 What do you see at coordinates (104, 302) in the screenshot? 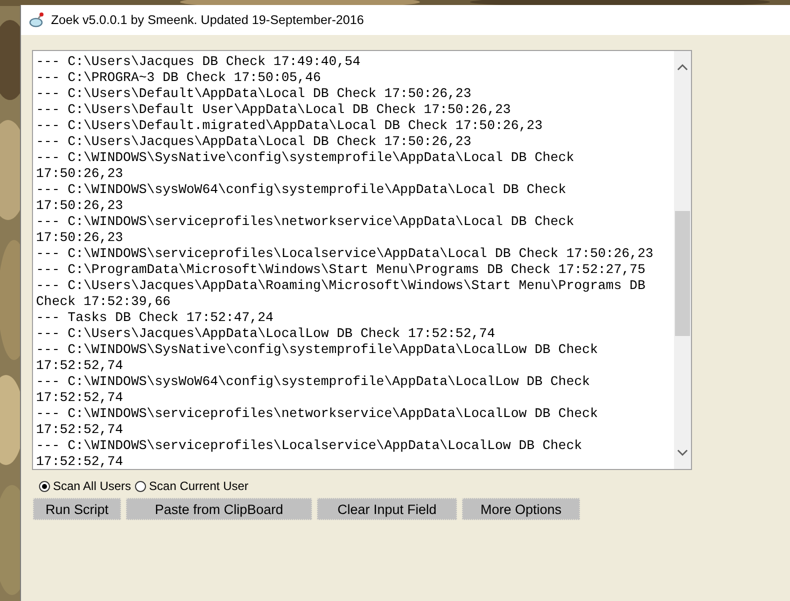
I see `log-line: Check 17:52:39,66` at bounding box center [104, 302].